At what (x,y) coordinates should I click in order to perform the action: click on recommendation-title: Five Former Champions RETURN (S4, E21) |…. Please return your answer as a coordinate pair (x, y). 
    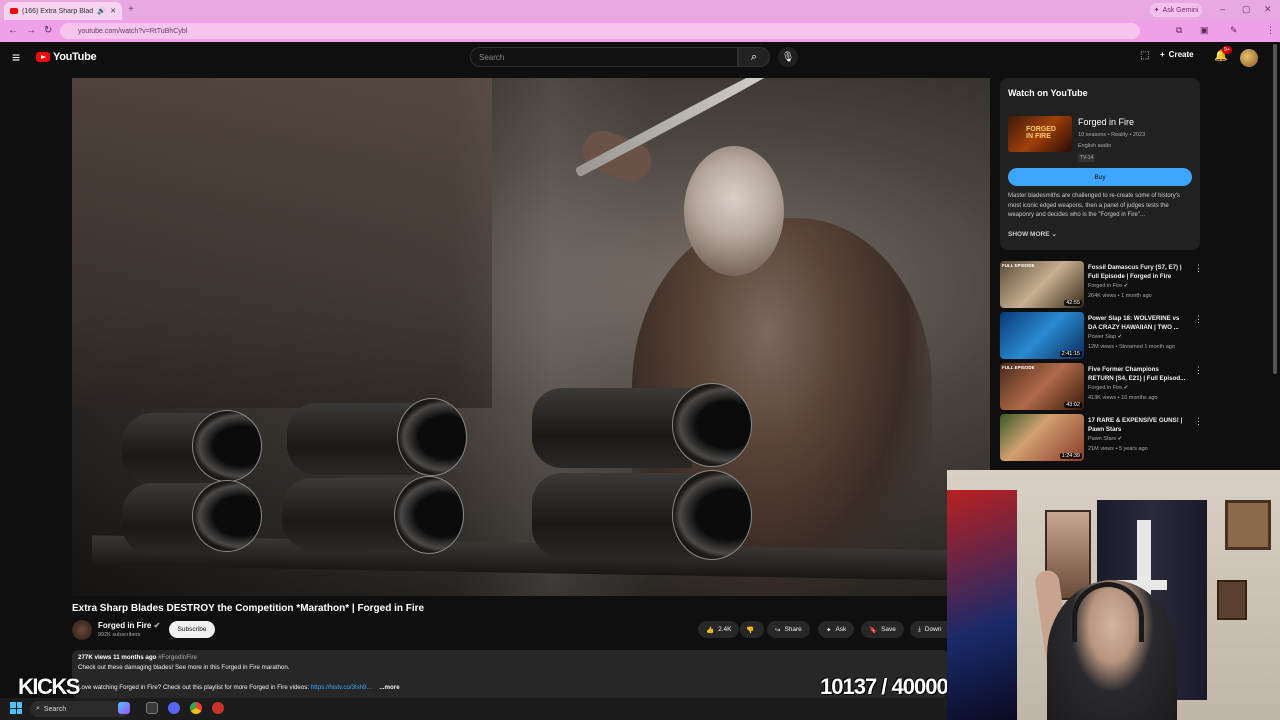
    Looking at the image, I should click on (1137, 374).